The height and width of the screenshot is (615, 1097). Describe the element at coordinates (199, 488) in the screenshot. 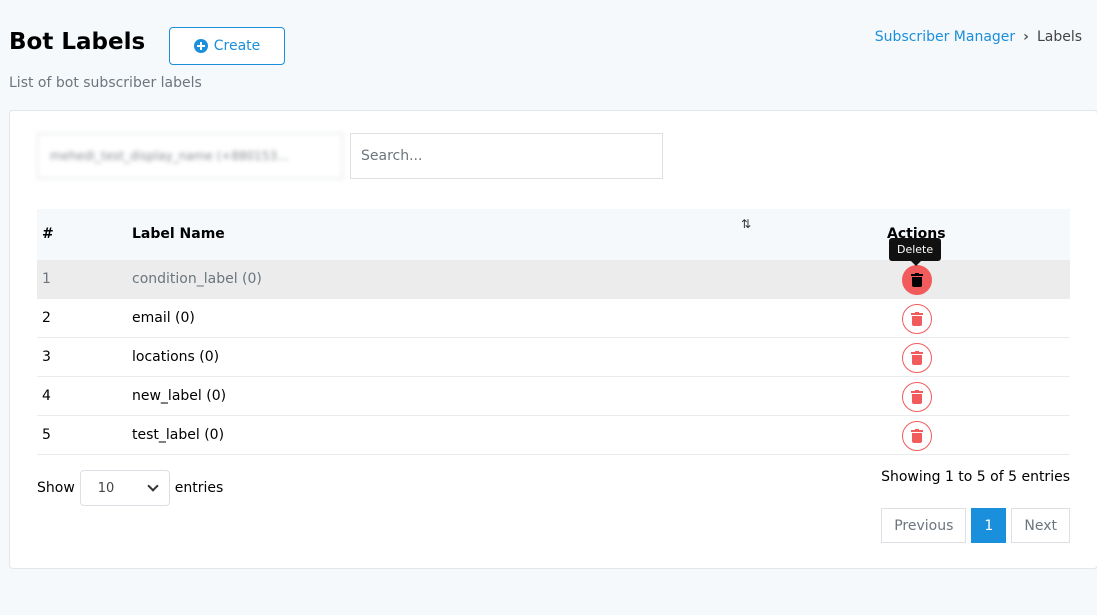

I see `entries-label: entries` at that location.